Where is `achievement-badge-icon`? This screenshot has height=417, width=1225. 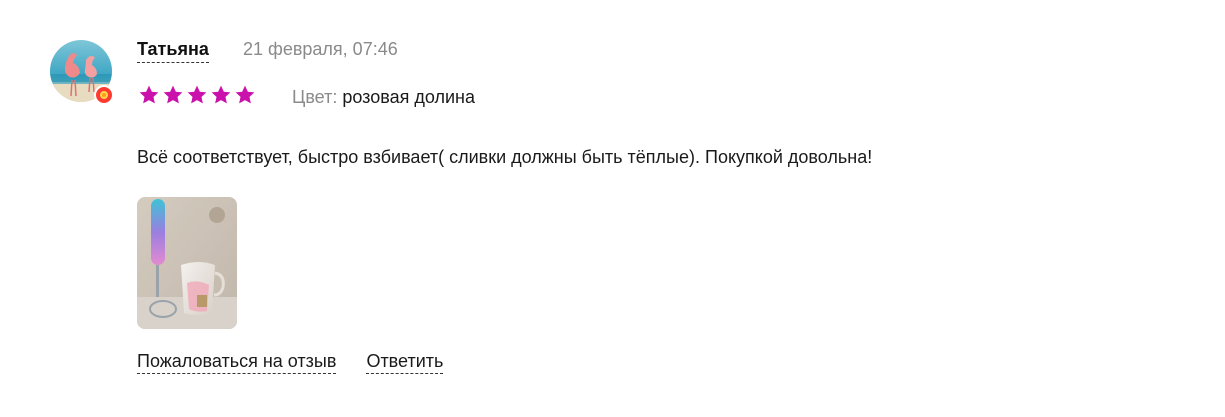 achievement-badge-icon is located at coordinates (104, 95).